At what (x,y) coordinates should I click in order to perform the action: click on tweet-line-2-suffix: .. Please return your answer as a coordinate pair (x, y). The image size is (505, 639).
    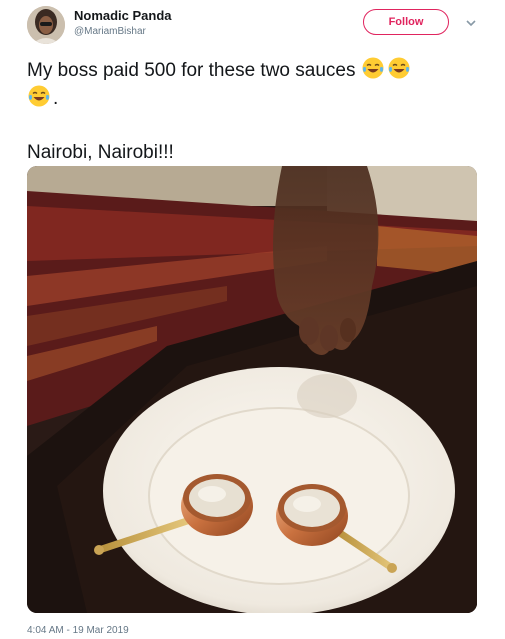
    Looking at the image, I should click on (56, 98).